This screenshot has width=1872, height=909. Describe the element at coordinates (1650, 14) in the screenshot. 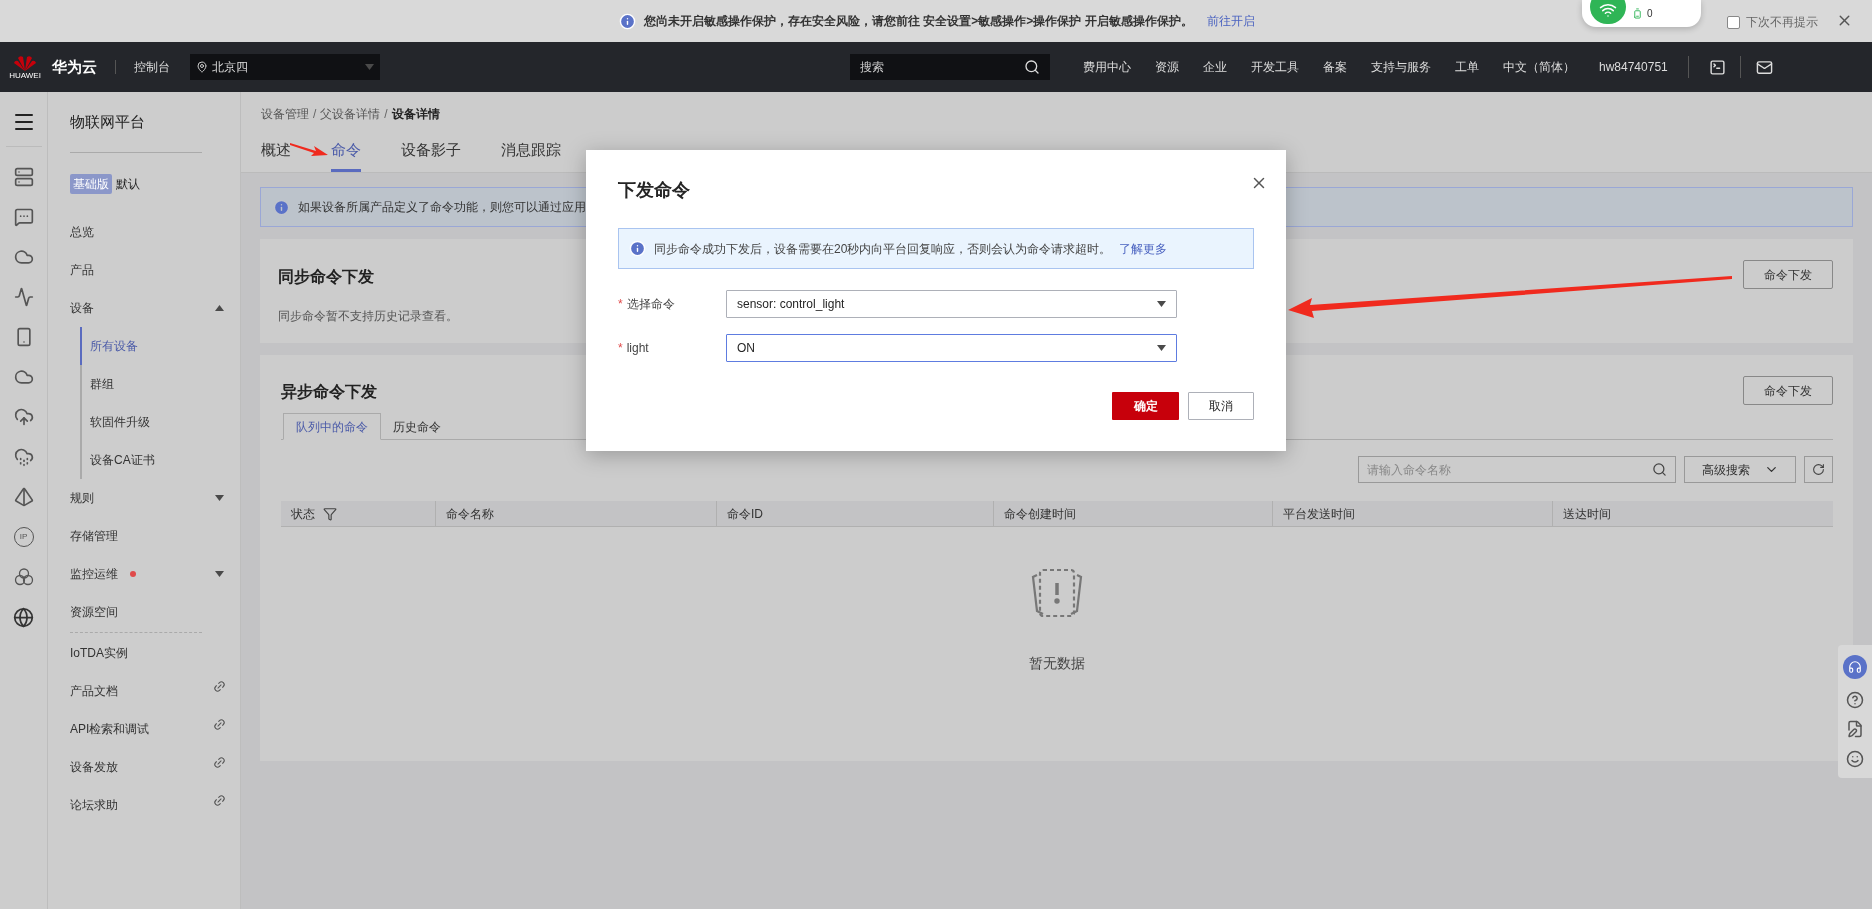

I see `battery-reading: 0` at that location.